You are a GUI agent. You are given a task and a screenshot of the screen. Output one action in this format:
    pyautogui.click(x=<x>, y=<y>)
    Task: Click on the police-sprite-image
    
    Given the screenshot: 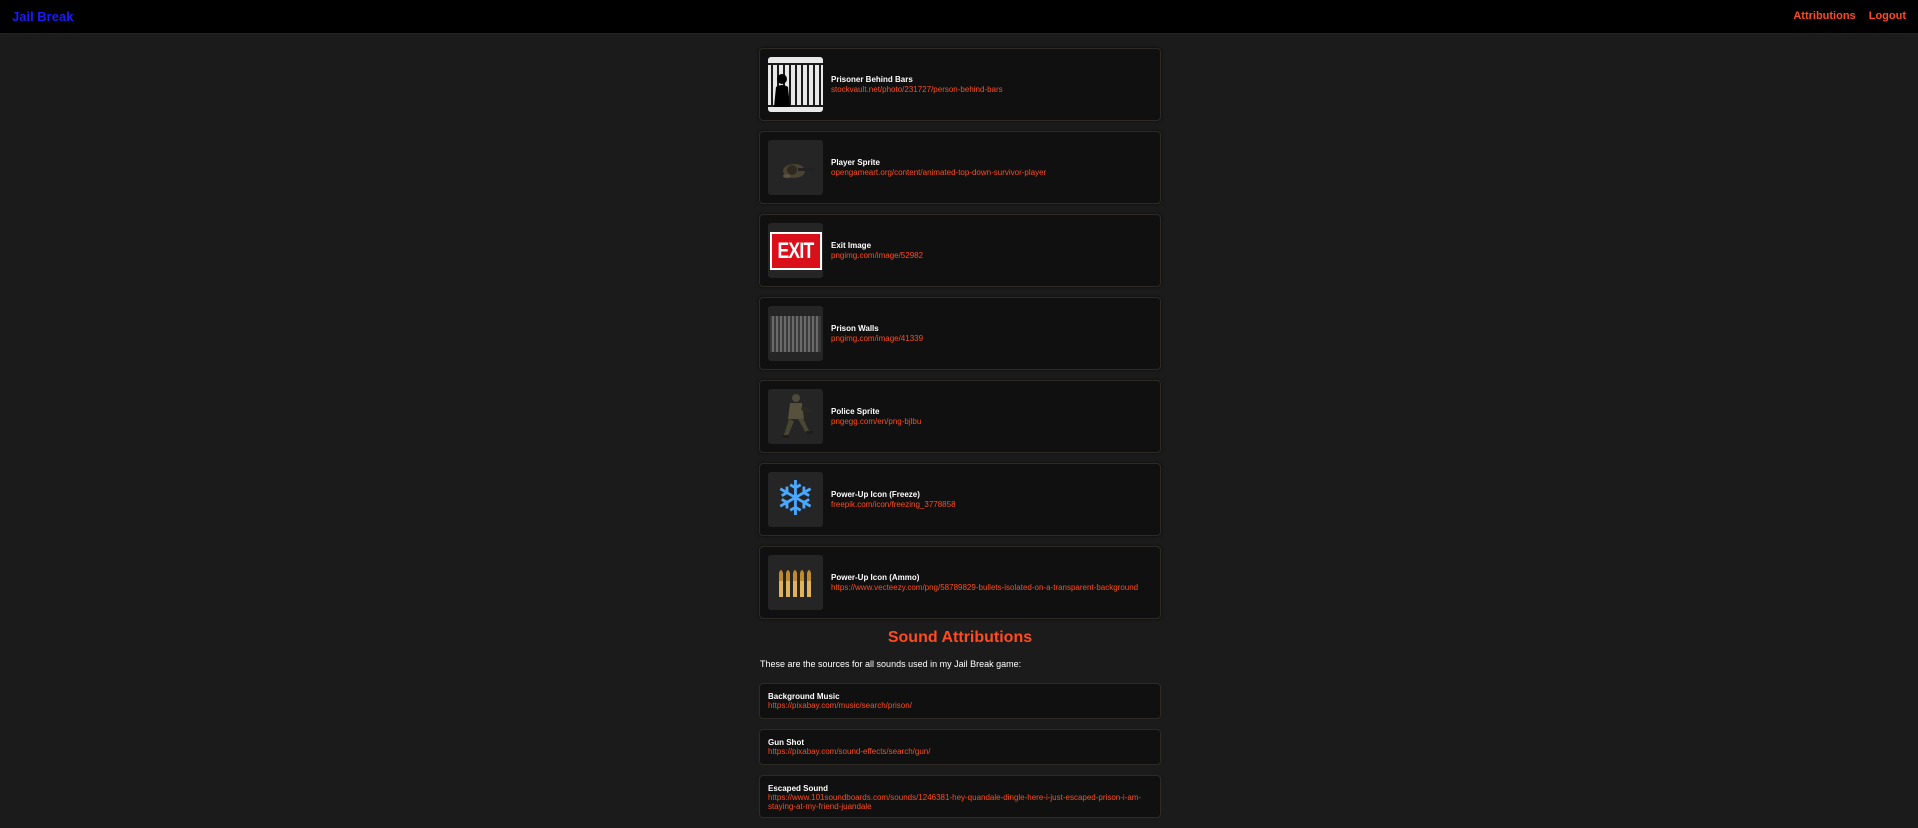 What is the action you would take?
    pyautogui.click(x=795, y=416)
    